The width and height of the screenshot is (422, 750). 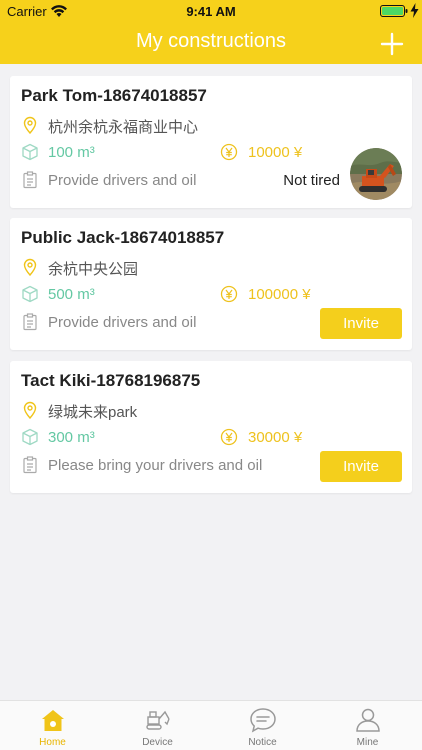 I want to click on tab-bar: Home Device Notice Mine, so click(x=211, y=725).